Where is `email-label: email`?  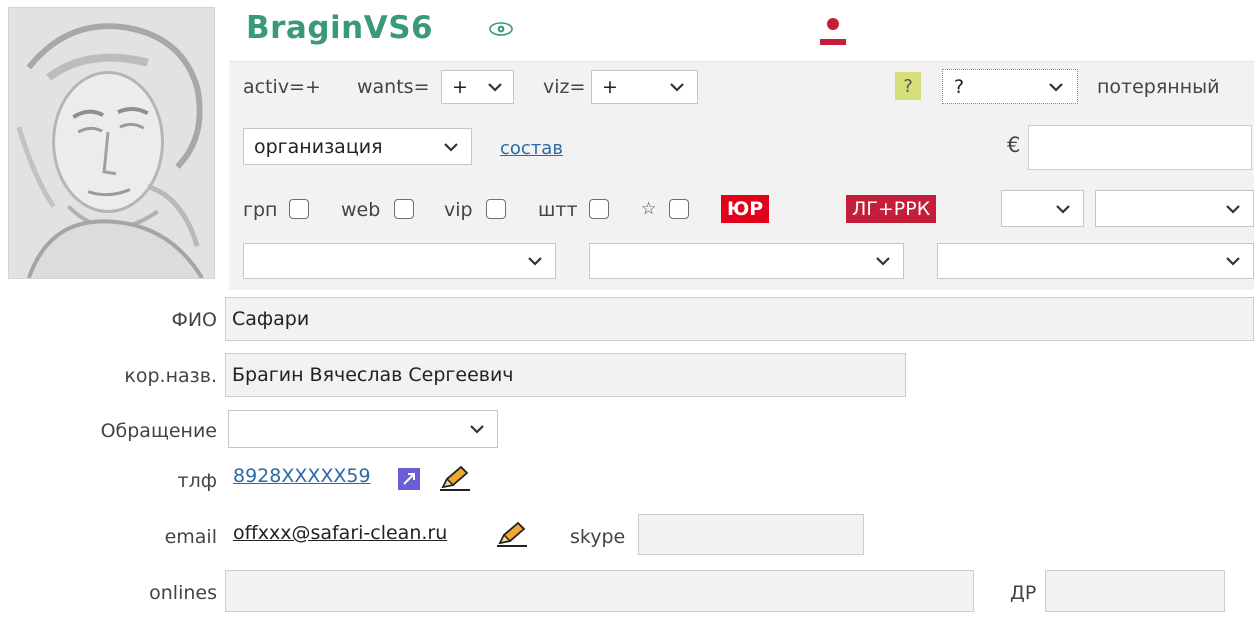 email-label: email is located at coordinates (190, 537).